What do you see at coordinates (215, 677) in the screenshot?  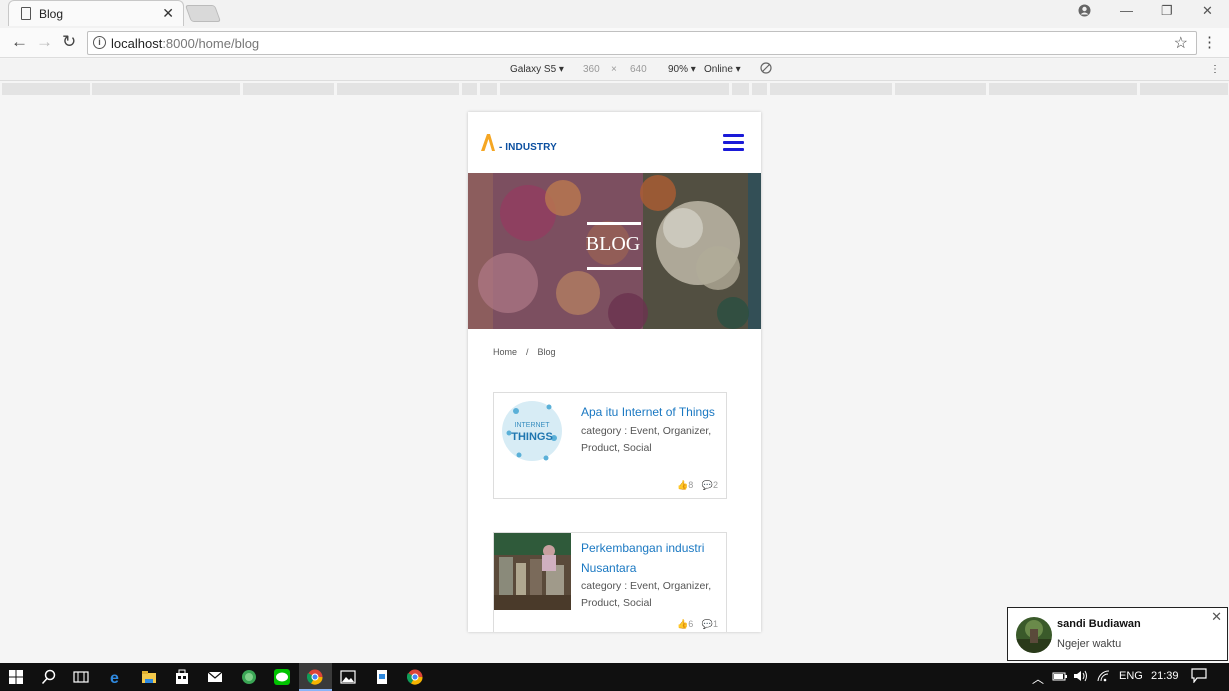 I see `mail-icon` at bounding box center [215, 677].